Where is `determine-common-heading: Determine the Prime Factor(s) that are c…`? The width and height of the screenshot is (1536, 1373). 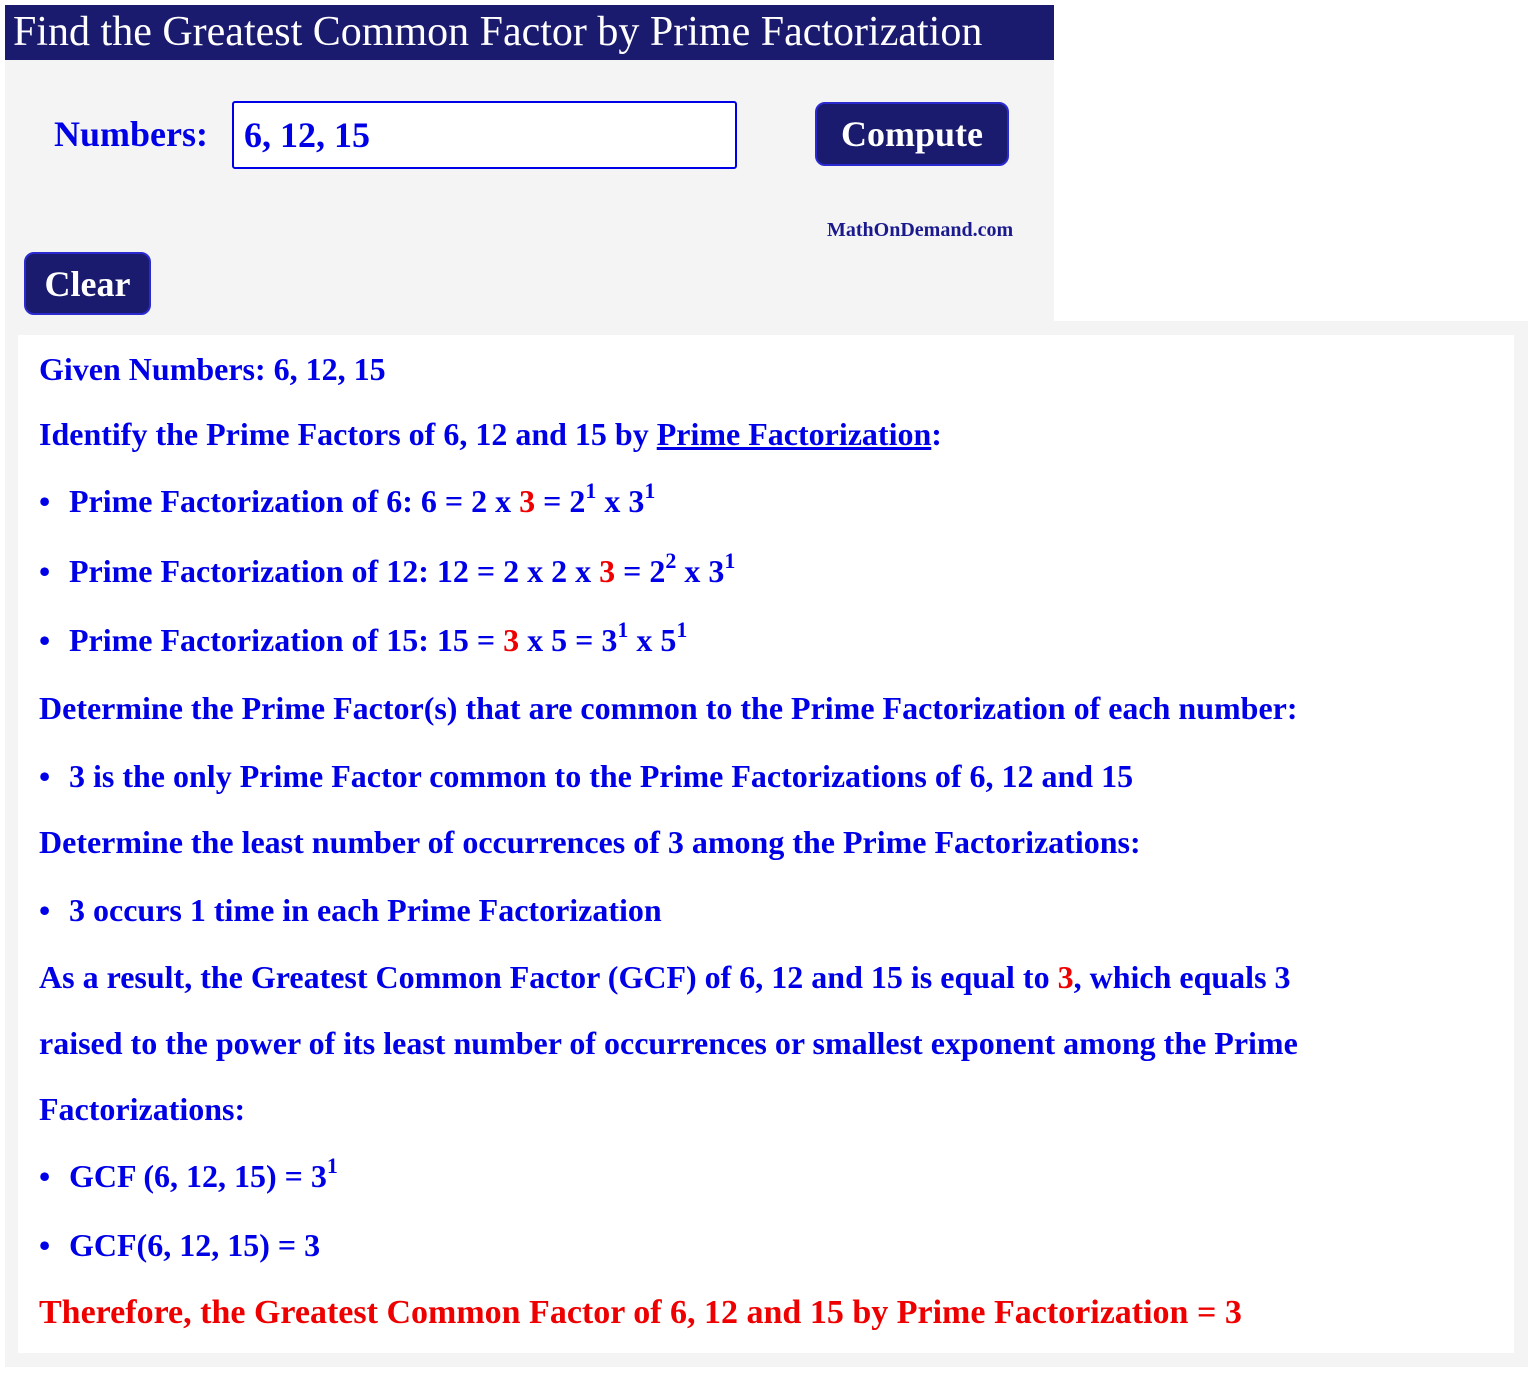
determine-common-heading: Determine the Prime Factor(s) that are c… is located at coordinates (668, 708).